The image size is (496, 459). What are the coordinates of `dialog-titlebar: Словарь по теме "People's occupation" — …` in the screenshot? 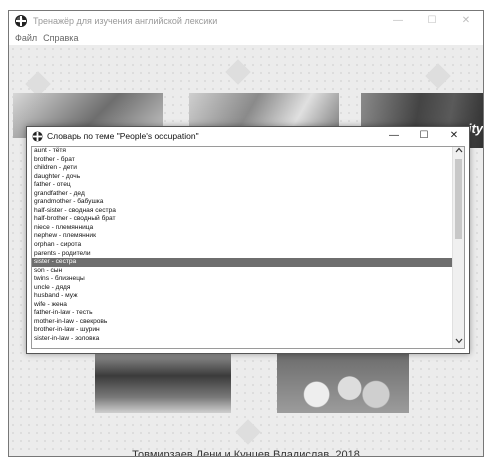 It's located at (248, 136).